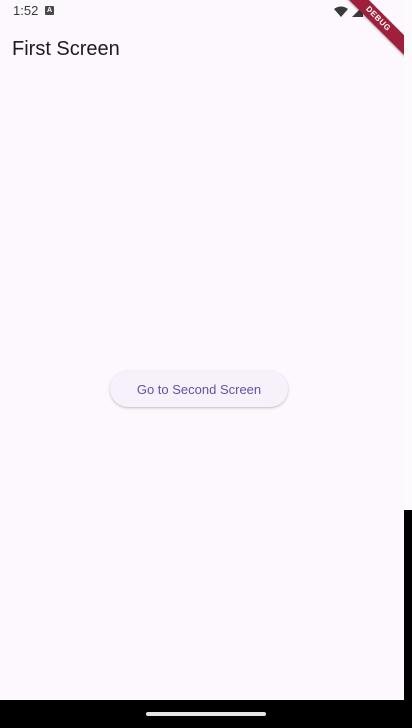 The height and width of the screenshot is (728, 412). I want to click on system-navigation-bar, so click(206, 714).